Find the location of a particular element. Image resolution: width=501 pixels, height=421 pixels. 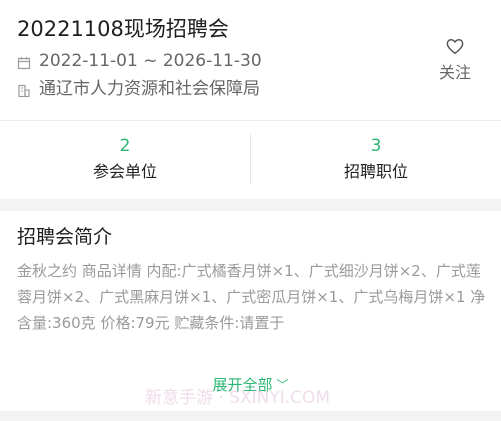

calendar-icon is located at coordinates (24, 62).